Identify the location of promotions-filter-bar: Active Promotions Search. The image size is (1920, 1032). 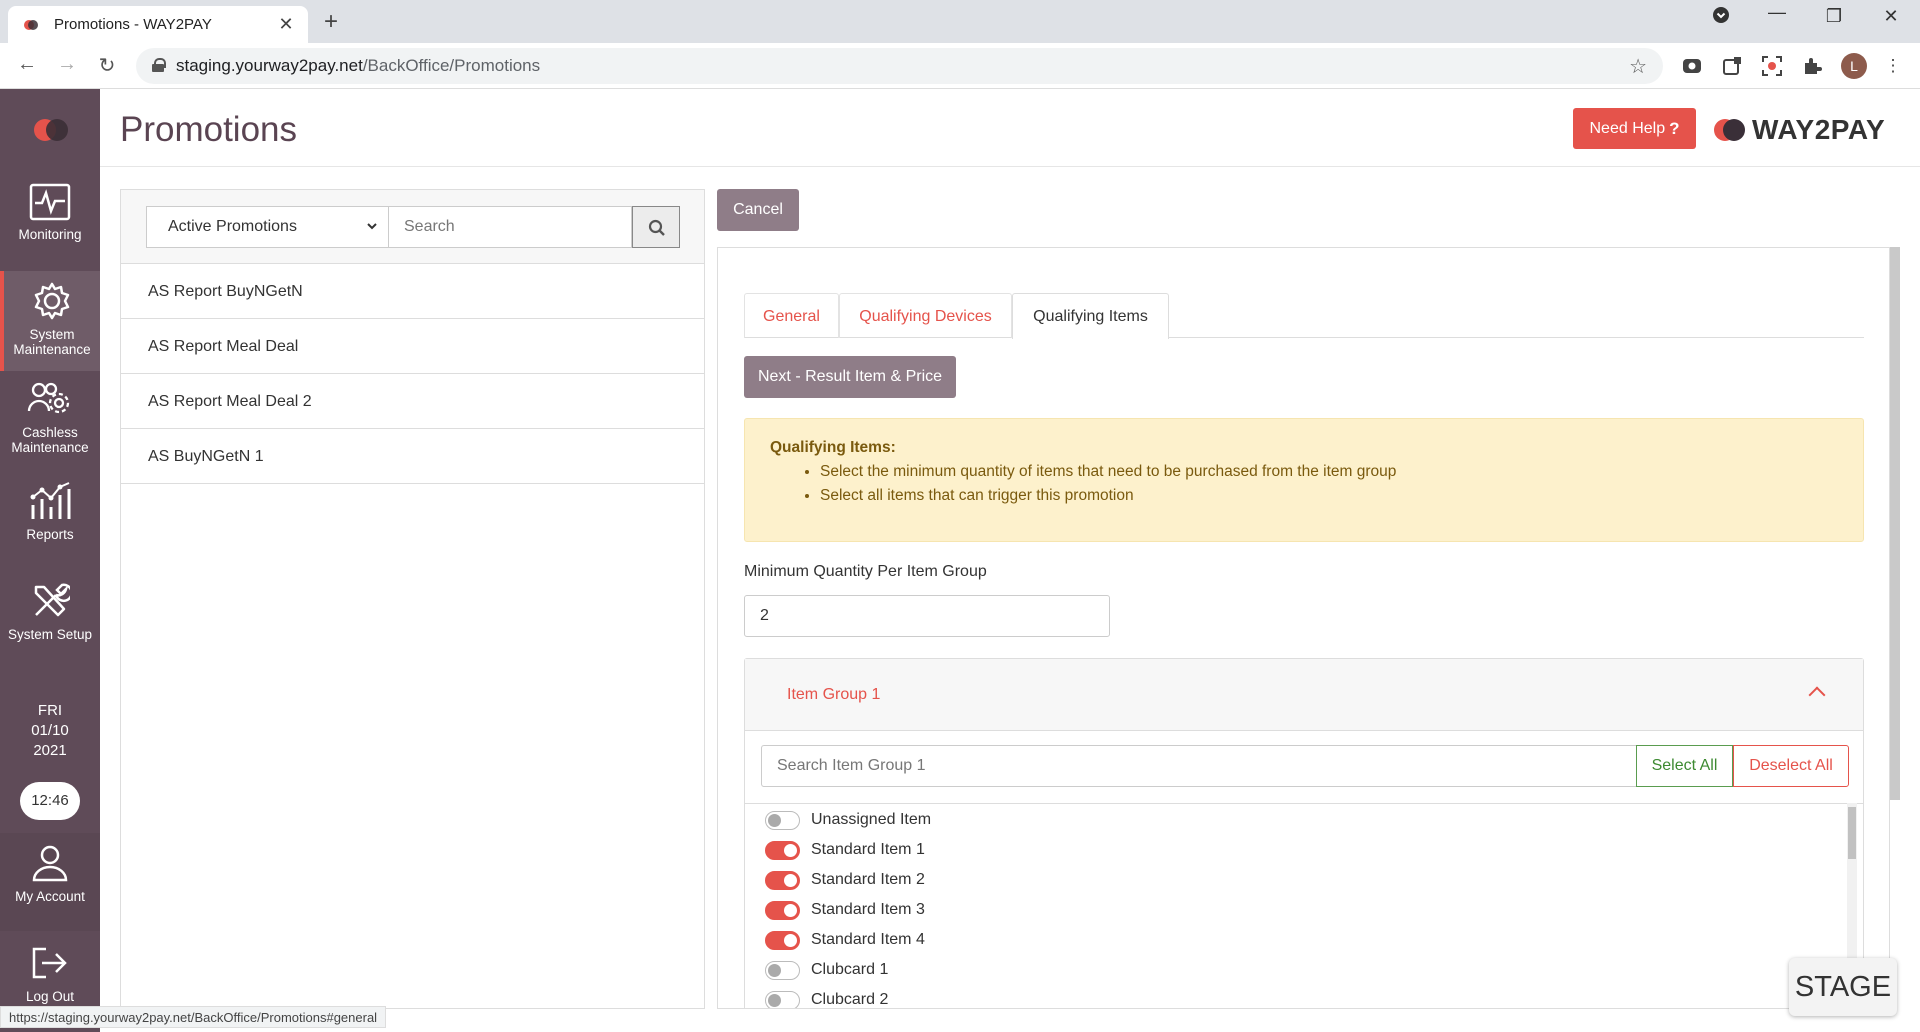
(412, 227).